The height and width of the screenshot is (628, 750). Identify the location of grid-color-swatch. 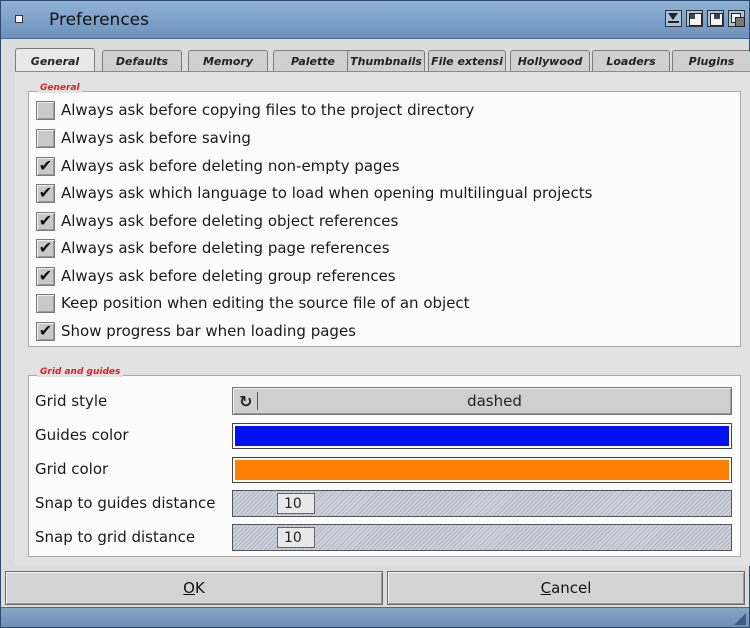
(482, 470).